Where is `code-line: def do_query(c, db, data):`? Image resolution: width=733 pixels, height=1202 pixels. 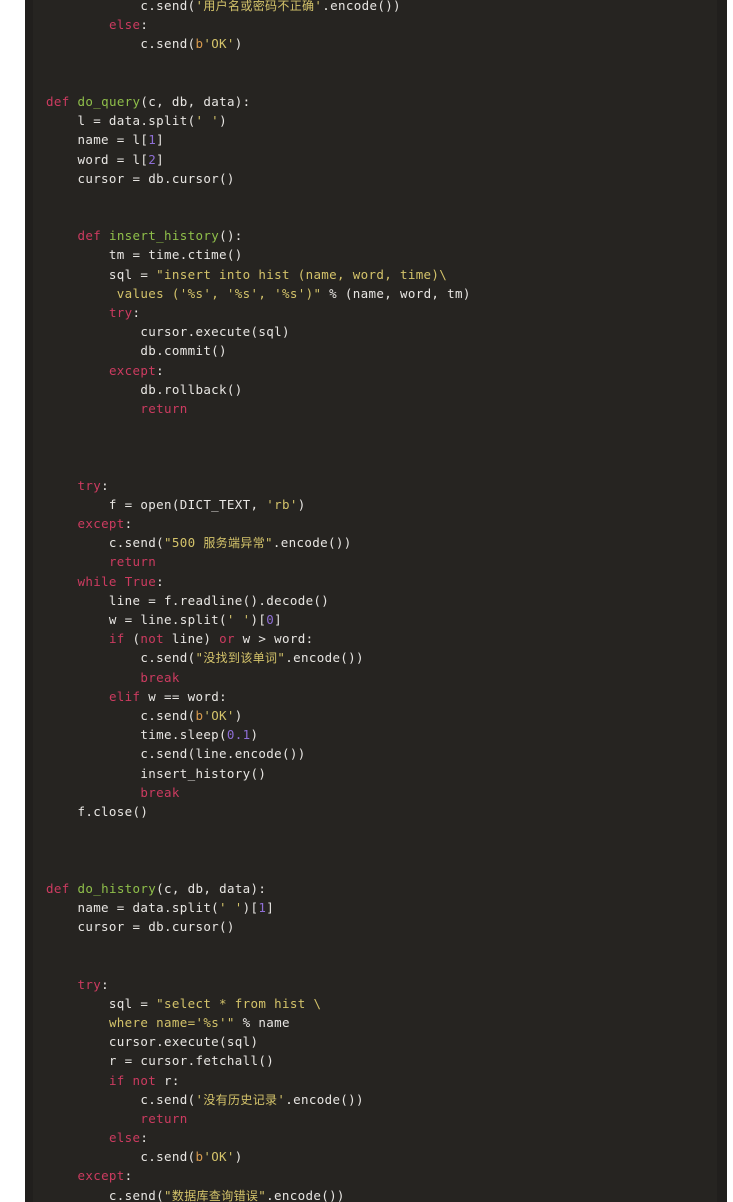
code-line: def do_query(c, db, data): is located at coordinates (381, 101).